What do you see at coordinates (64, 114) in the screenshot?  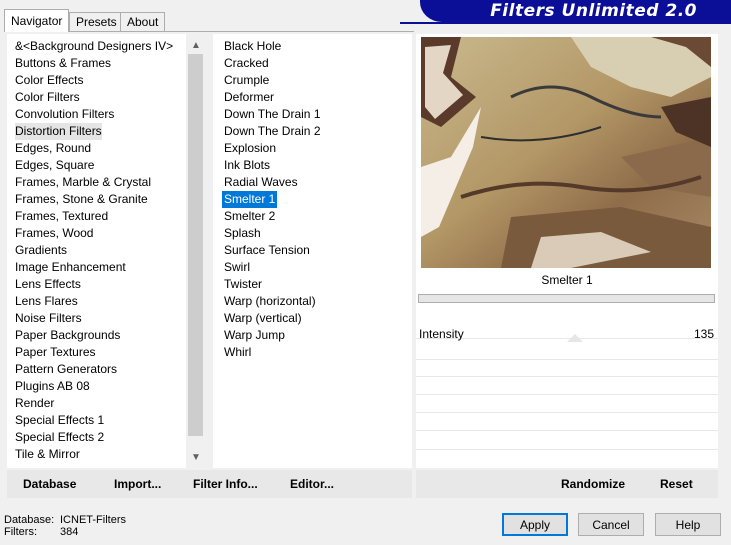 I see `category-item: Convolution Filters` at bounding box center [64, 114].